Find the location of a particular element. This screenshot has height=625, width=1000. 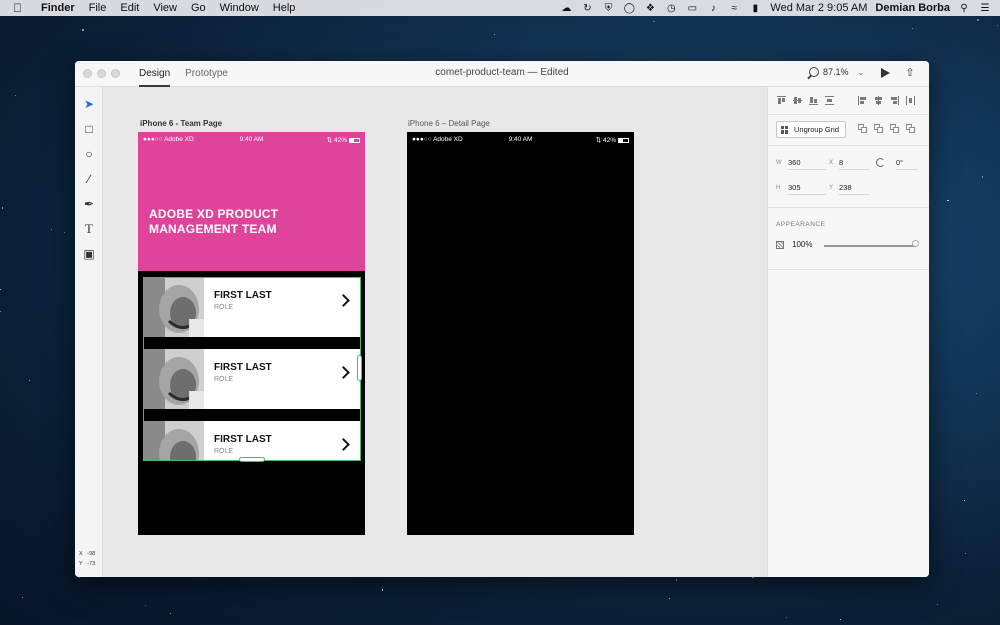

volume-icon: ♪ is located at coordinates (713, 8).